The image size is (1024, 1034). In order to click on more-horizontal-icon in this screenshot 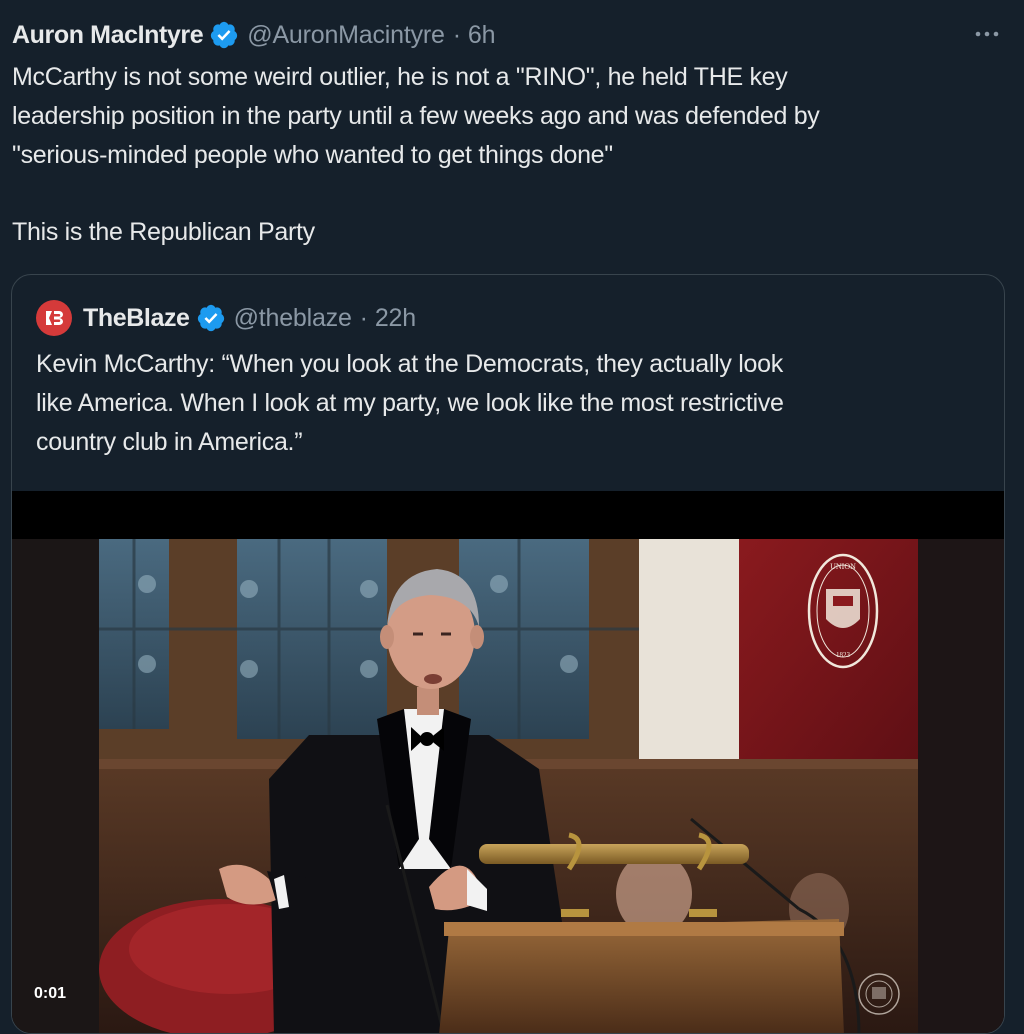, I will do `click(987, 34)`.